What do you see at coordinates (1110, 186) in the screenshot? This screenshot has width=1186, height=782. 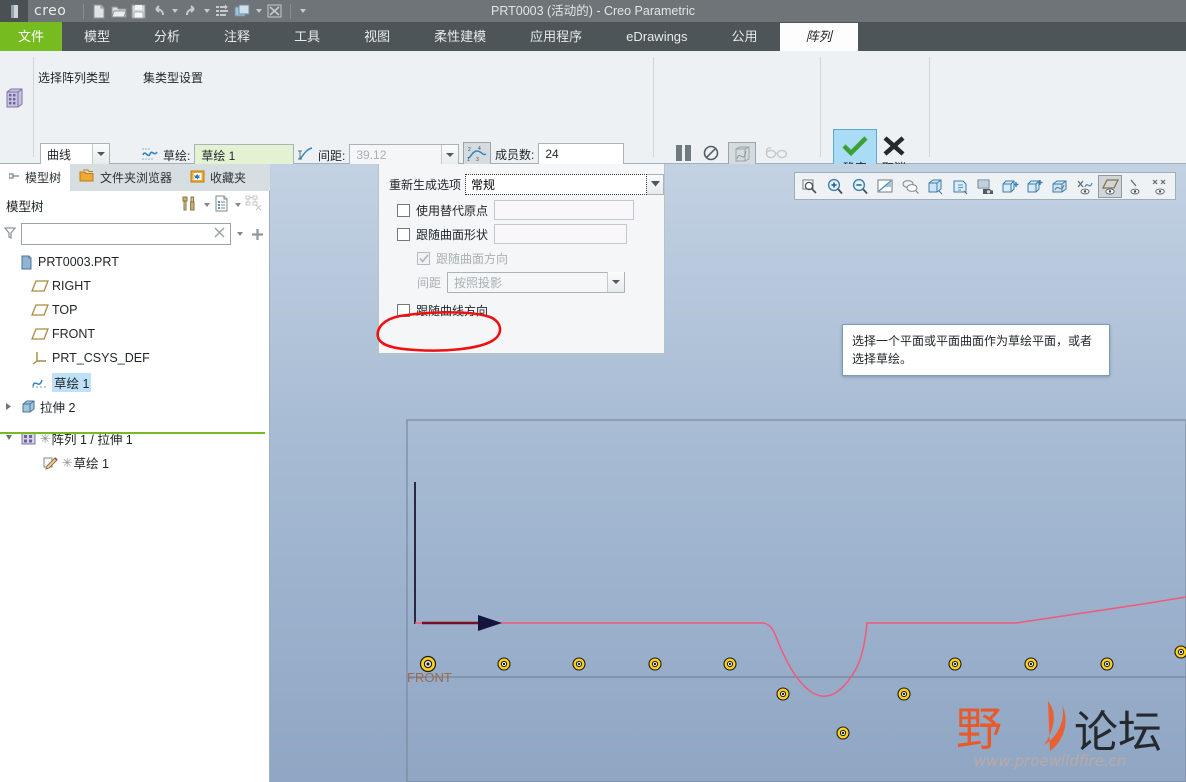 I see `plane-display-icon` at bounding box center [1110, 186].